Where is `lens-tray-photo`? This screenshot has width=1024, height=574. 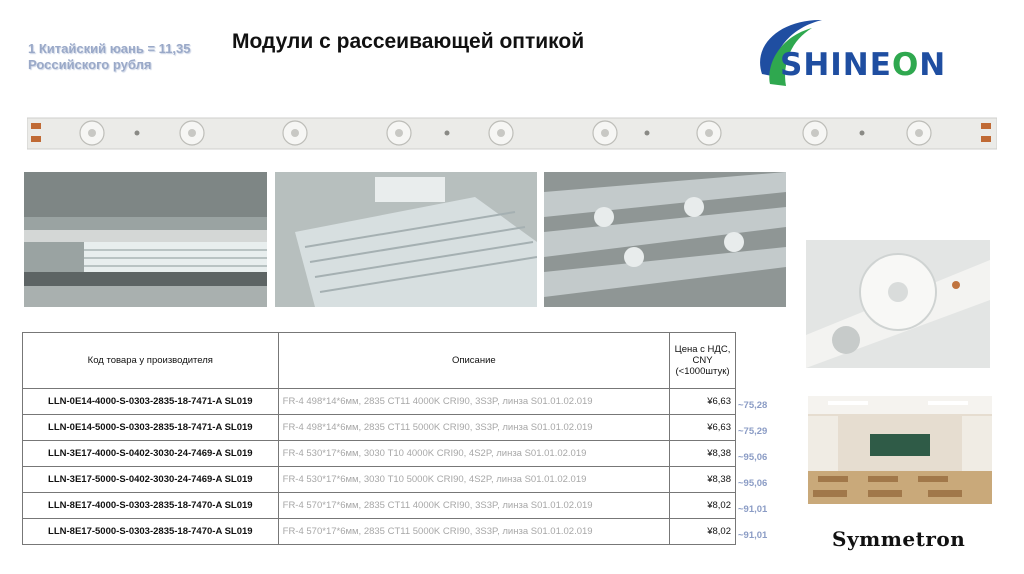 lens-tray-photo is located at coordinates (406, 239).